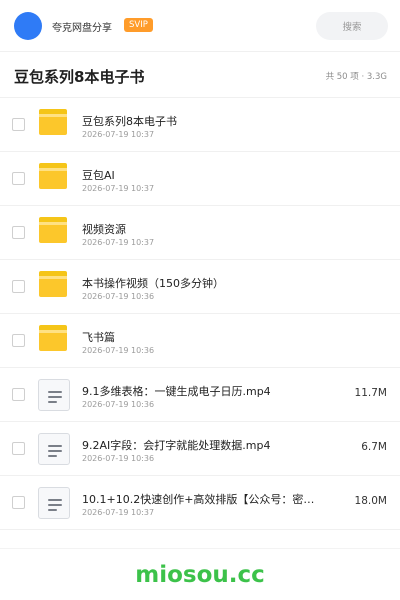 This screenshot has height=600, width=400. I want to click on app-header: 夸克网盘分享 SVIP 搜索, so click(200, 26).